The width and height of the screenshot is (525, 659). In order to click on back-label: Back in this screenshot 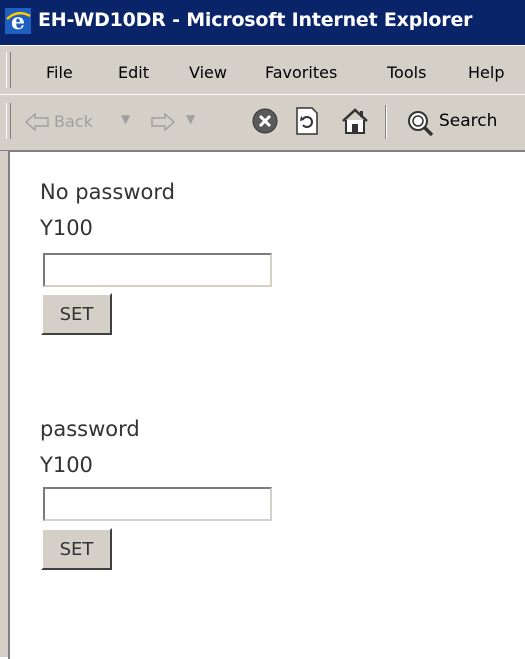, I will do `click(73, 121)`.